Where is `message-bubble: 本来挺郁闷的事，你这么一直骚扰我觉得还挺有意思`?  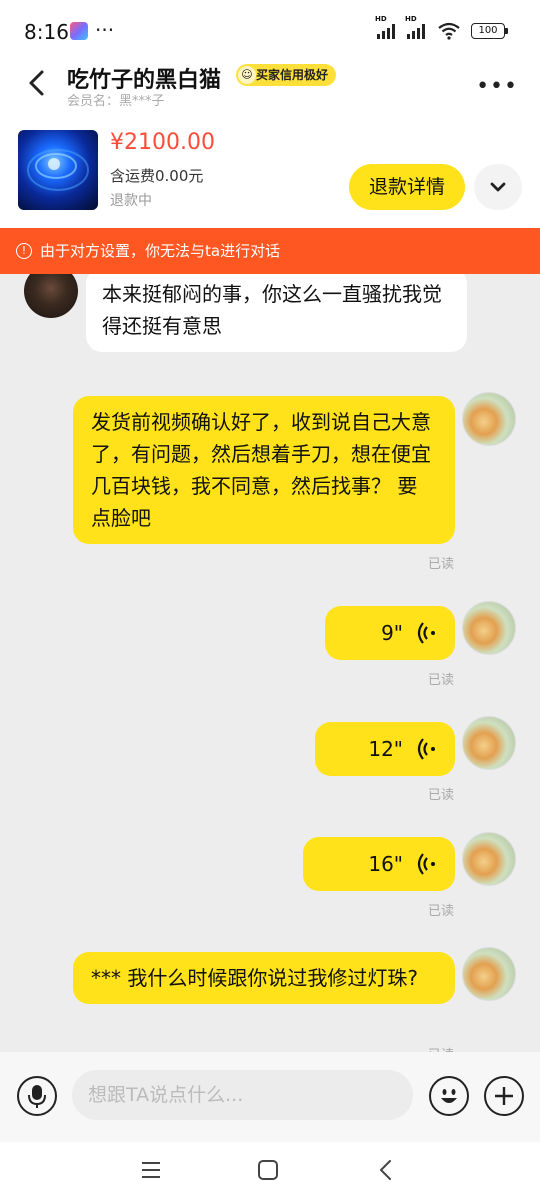 message-bubble: 本来挺郁闷的事，你这么一直骚扰我觉得还挺有意思 is located at coordinates (276, 313).